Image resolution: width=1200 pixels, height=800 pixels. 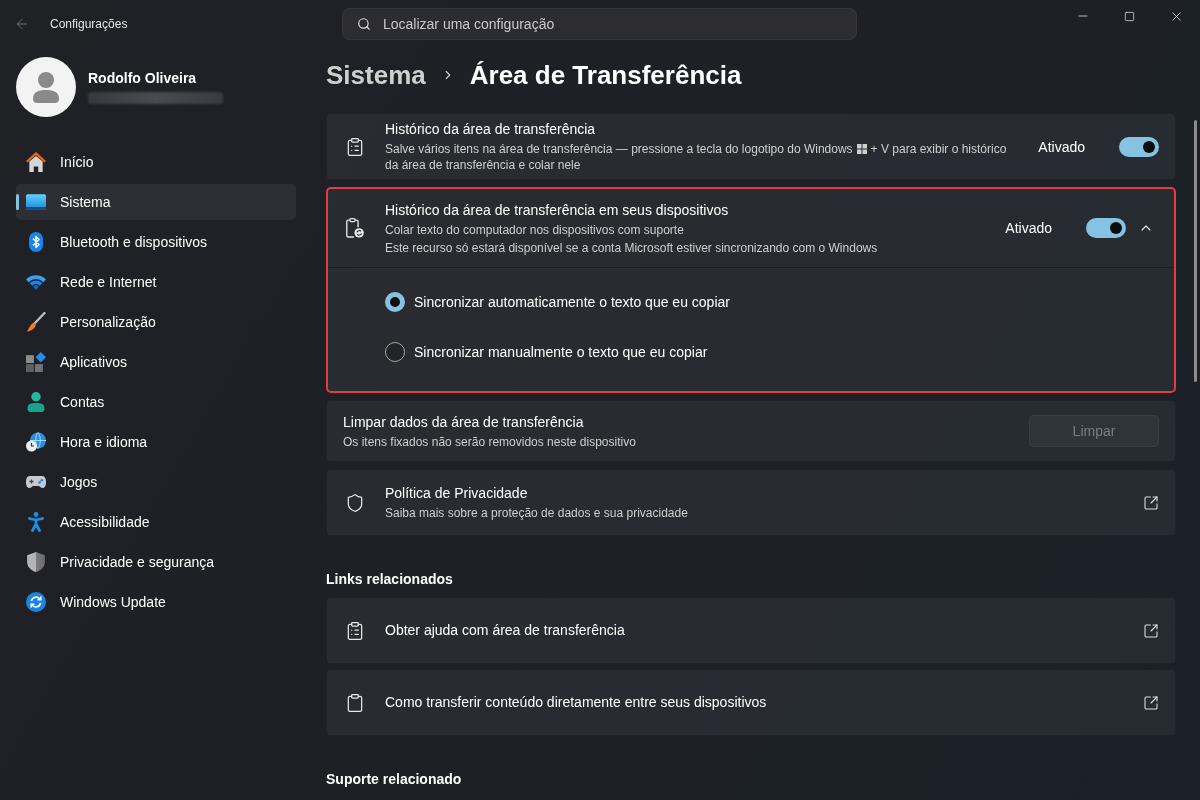 What do you see at coordinates (483, 165) in the screenshot?
I see `setting-description: da área de transferência e colar nele` at bounding box center [483, 165].